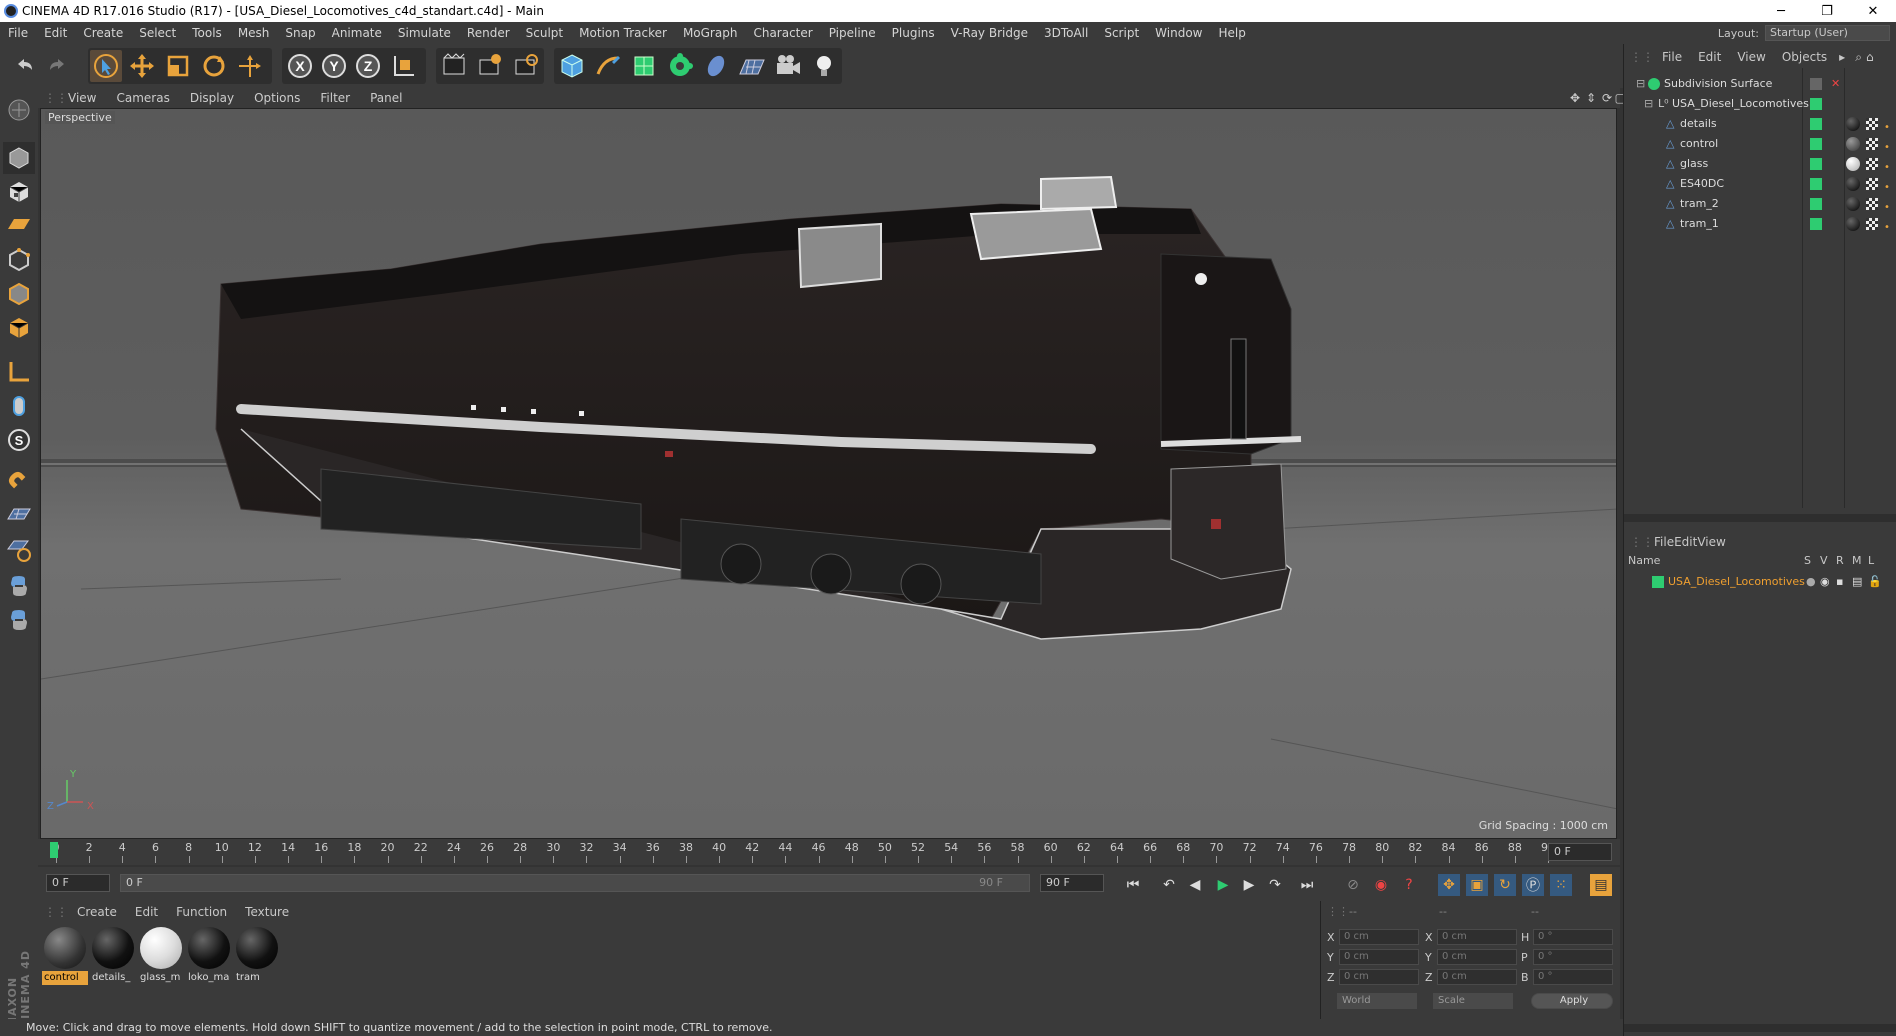 The image size is (1896, 1036). What do you see at coordinates (572, 66) in the screenshot?
I see `cube-object-icon` at bounding box center [572, 66].